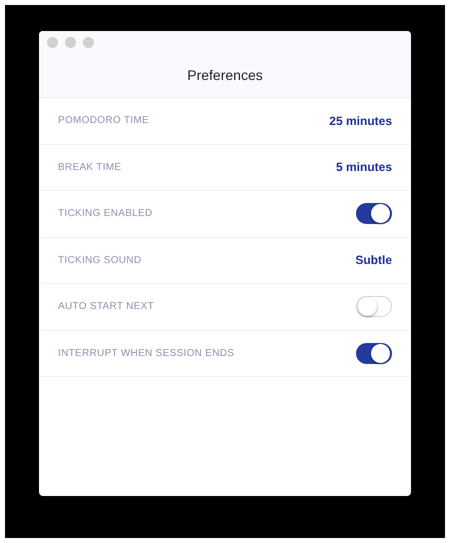 The width and height of the screenshot is (450, 543). Describe the element at coordinates (364, 167) in the screenshot. I see `setting-value: 5 minutes` at that location.